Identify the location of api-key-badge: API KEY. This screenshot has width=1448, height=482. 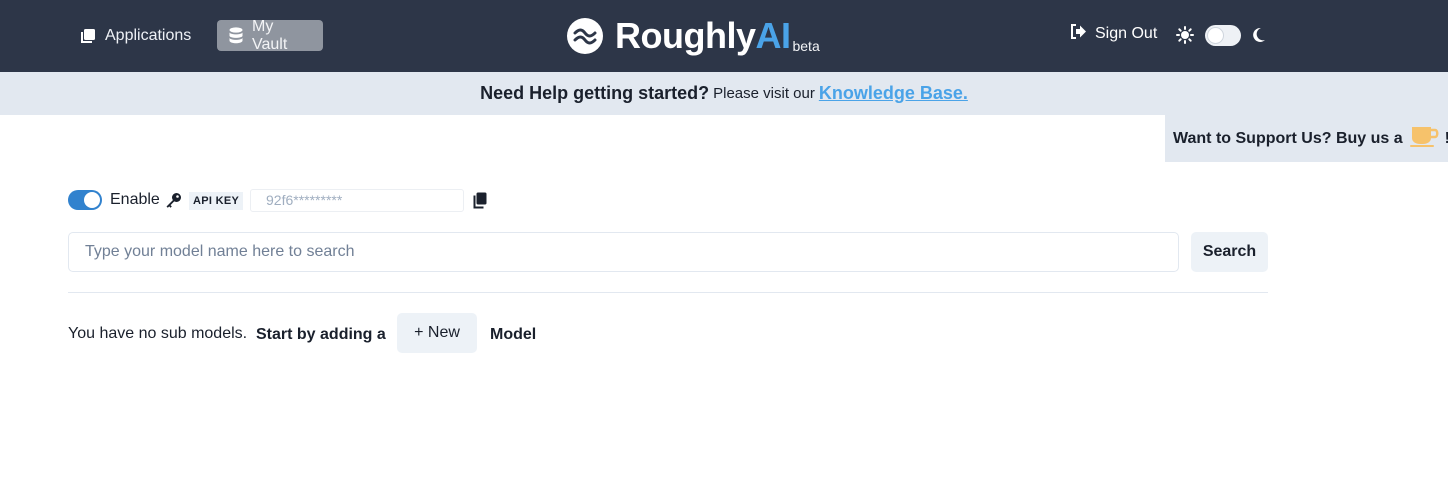
(216, 201).